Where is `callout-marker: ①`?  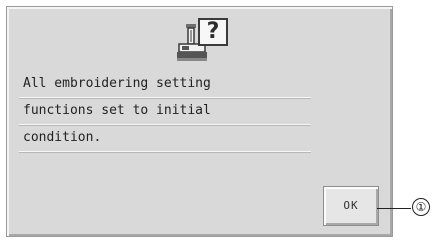
callout-marker: ① is located at coordinates (421, 207).